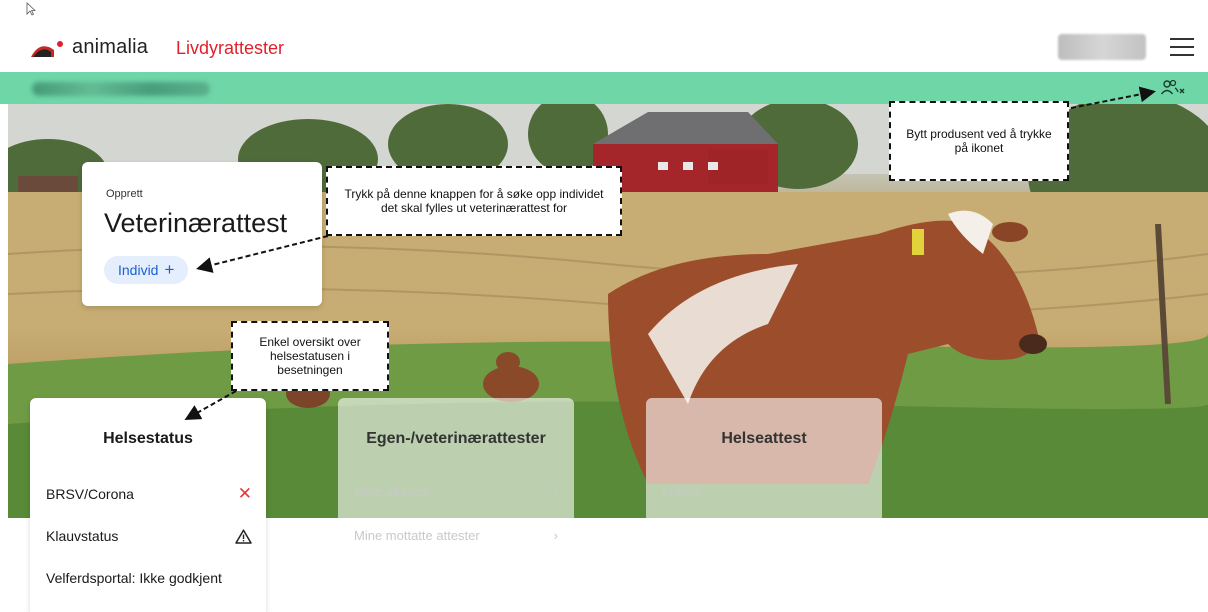 The width and height of the screenshot is (1208, 612). Describe the element at coordinates (392, 491) in the screenshot. I see `link-label: Mine attester` at that location.